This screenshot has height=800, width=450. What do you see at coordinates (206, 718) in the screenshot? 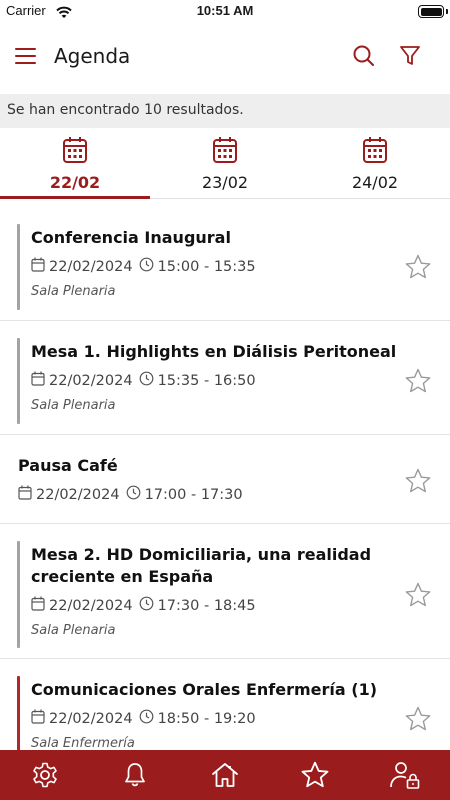
I see `event-time: 18:50 - 19:20` at bounding box center [206, 718].